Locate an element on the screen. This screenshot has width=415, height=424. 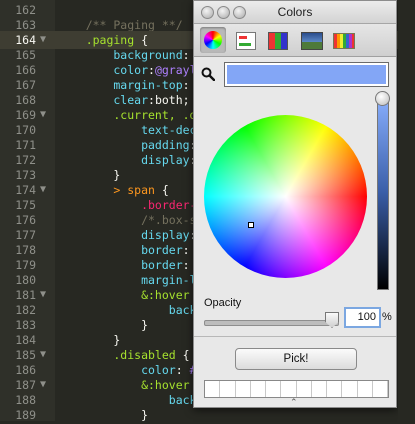
color-wheel-icon is located at coordinates (213, 40).